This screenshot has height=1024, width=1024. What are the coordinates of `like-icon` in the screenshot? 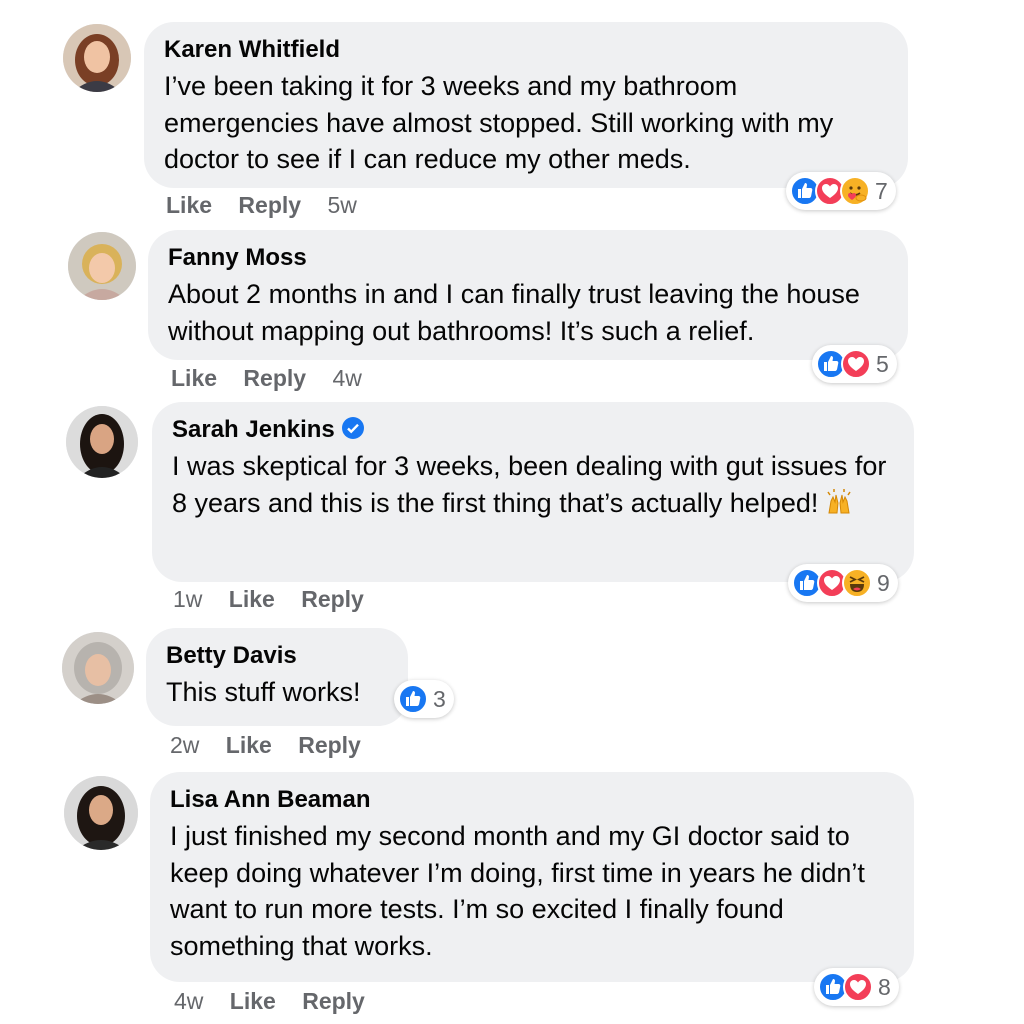 It's located at (413, 699).